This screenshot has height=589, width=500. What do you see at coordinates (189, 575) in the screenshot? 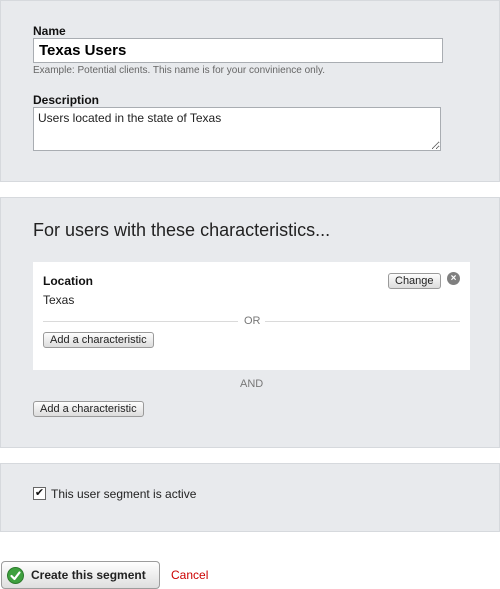
I see `cancel-link: Cancel` at bounding box center [189, 575].